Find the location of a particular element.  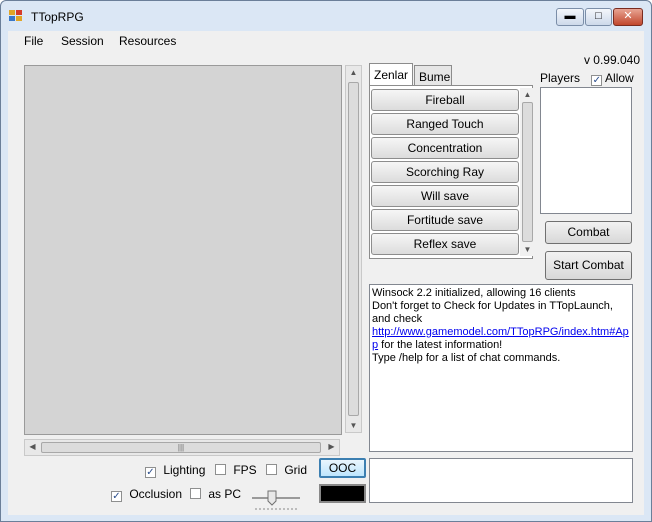

maximize-button: □ is located at coordinates (598, 17).